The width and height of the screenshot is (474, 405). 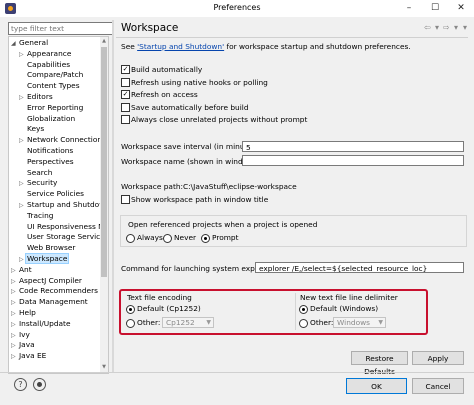 What do you see at coordinates (51, 75) in the screenshot?
I see `tree-item: Compare/Patch` at bounding box center [51, 75].